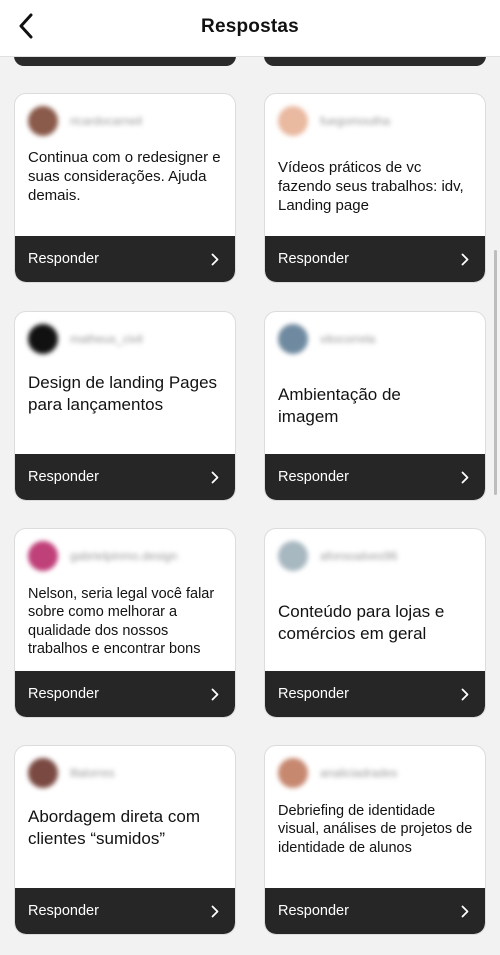  Describe the element at coordinates (355, 121) in the screenshot. I see `username: fuegomoutha` at that location.